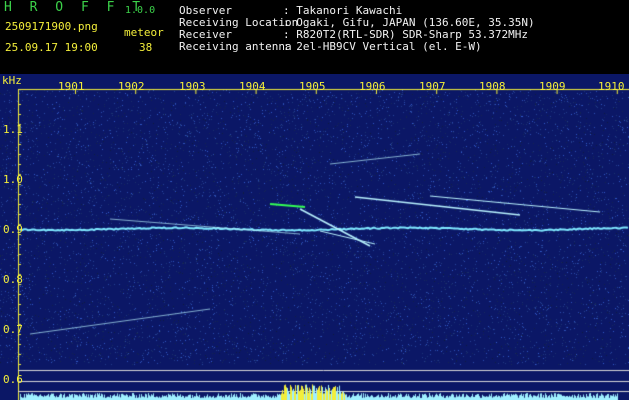 This screenshot has width=629, height=400. Describe the element at coordinates (13, 129) in the screenshot. I see `freq-tick-label: 1.1` at that location.